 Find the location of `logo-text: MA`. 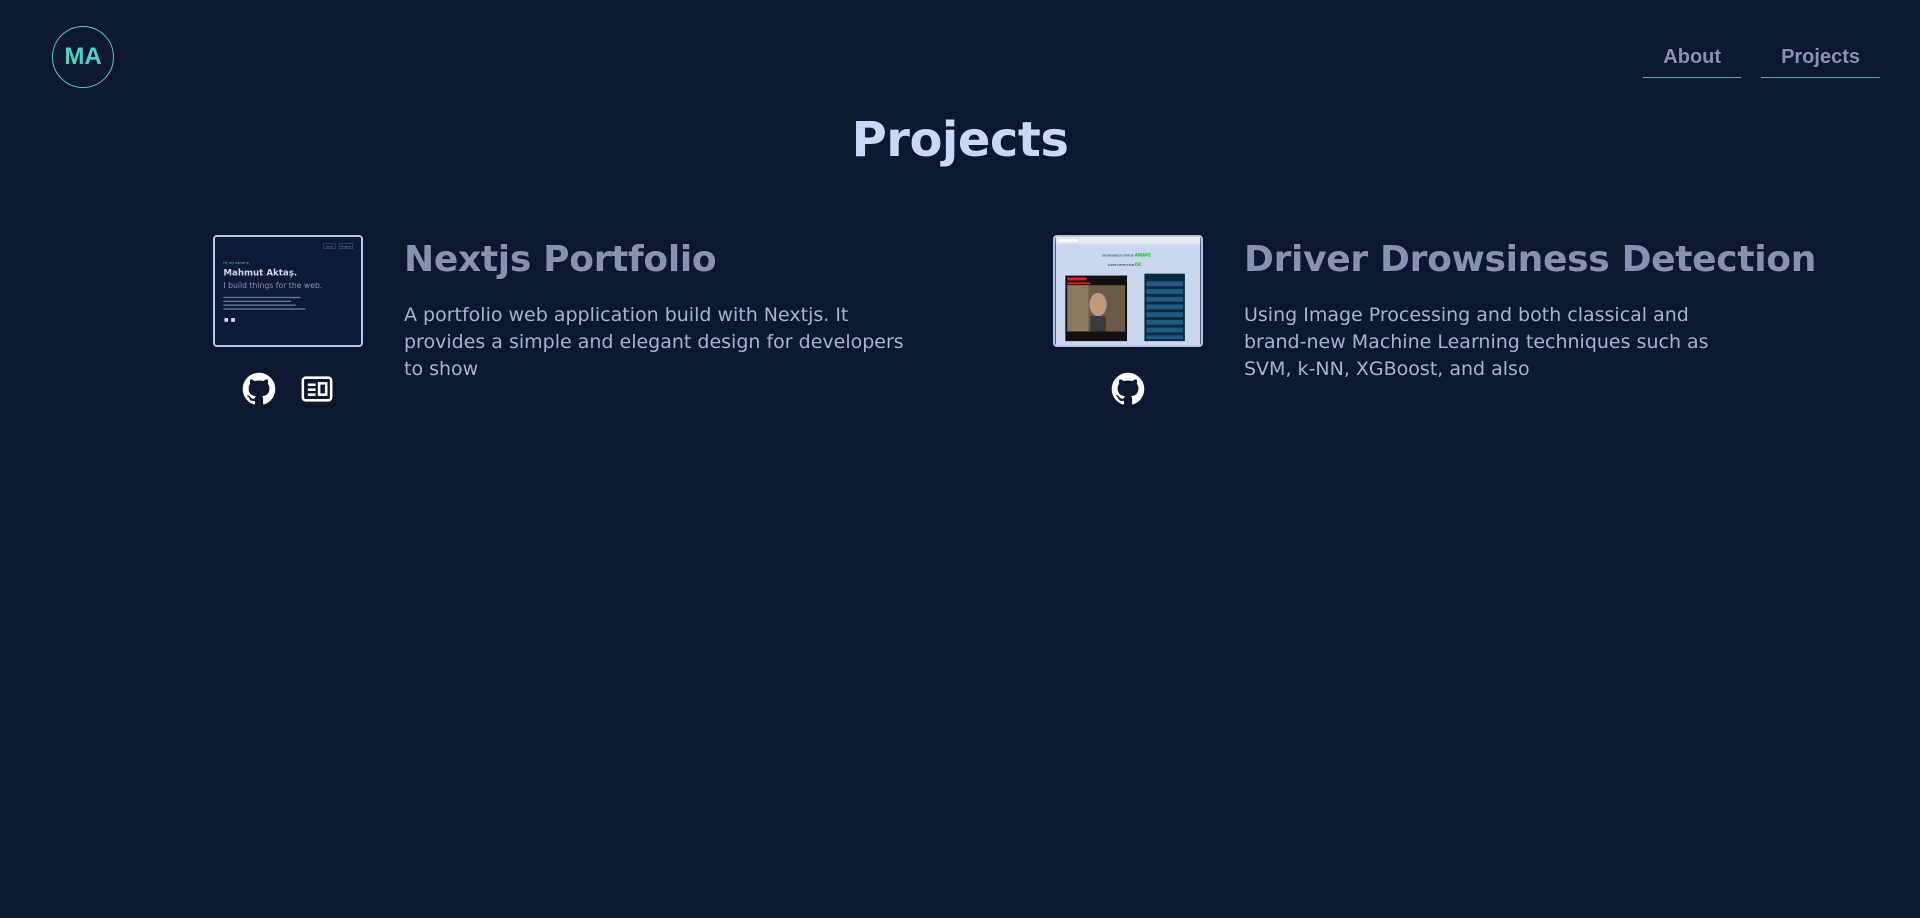

logo-text: MA is located at coordinates (83, 56).